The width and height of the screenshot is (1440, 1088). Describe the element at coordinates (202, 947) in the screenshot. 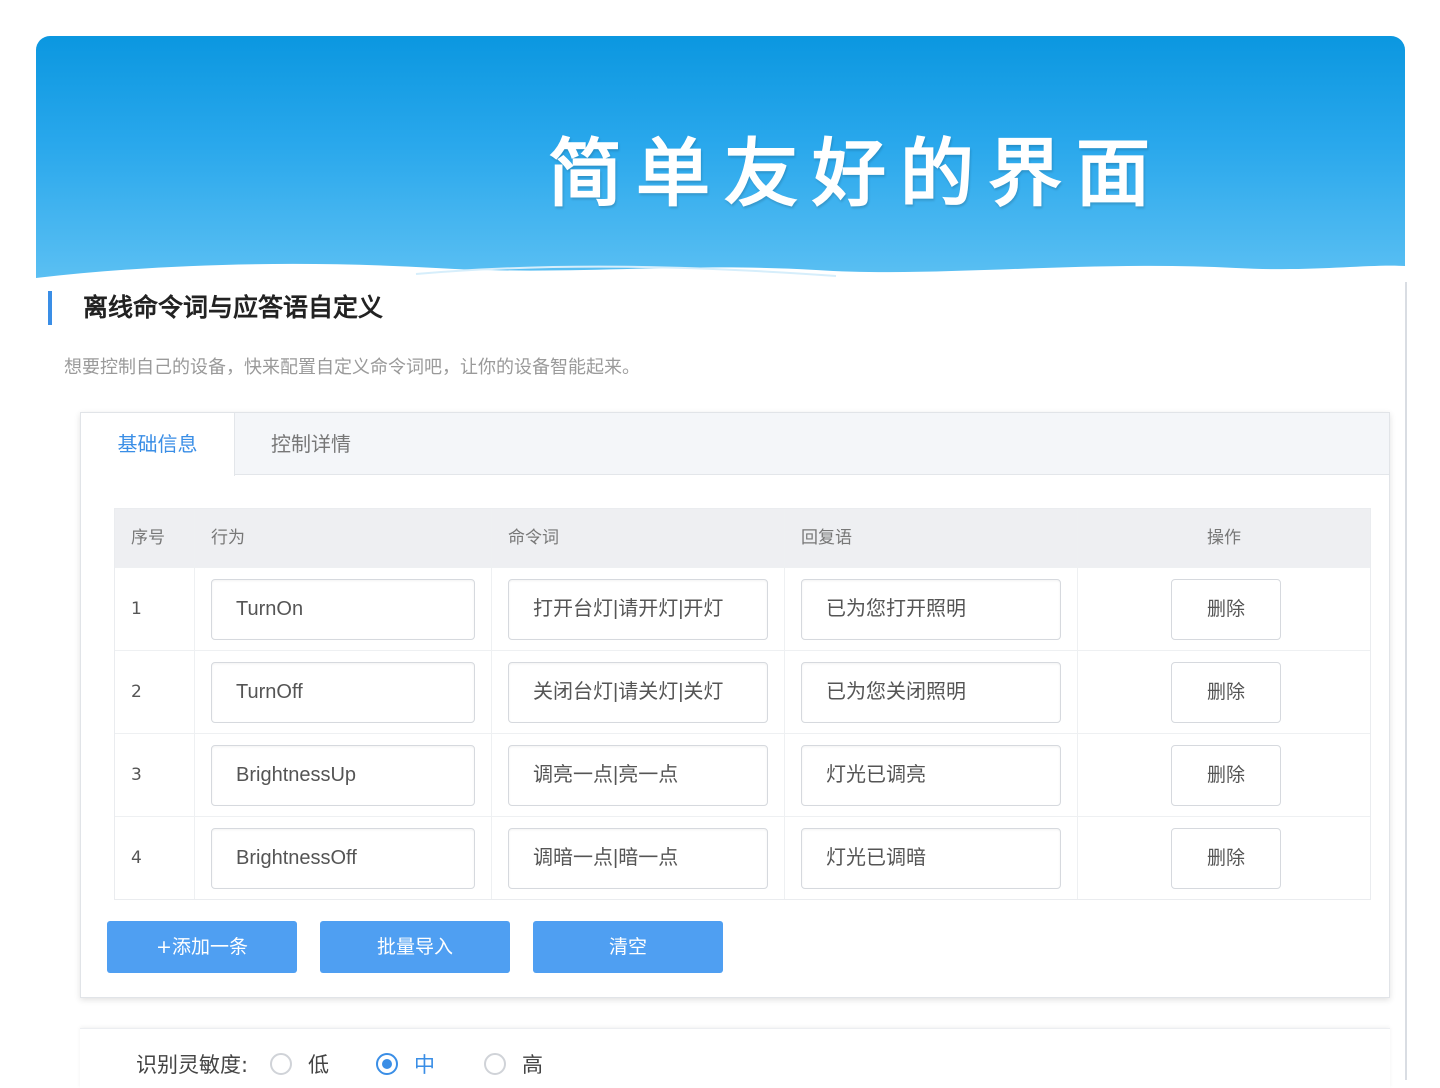

I see `add-row-button: +添加一条` at that location.